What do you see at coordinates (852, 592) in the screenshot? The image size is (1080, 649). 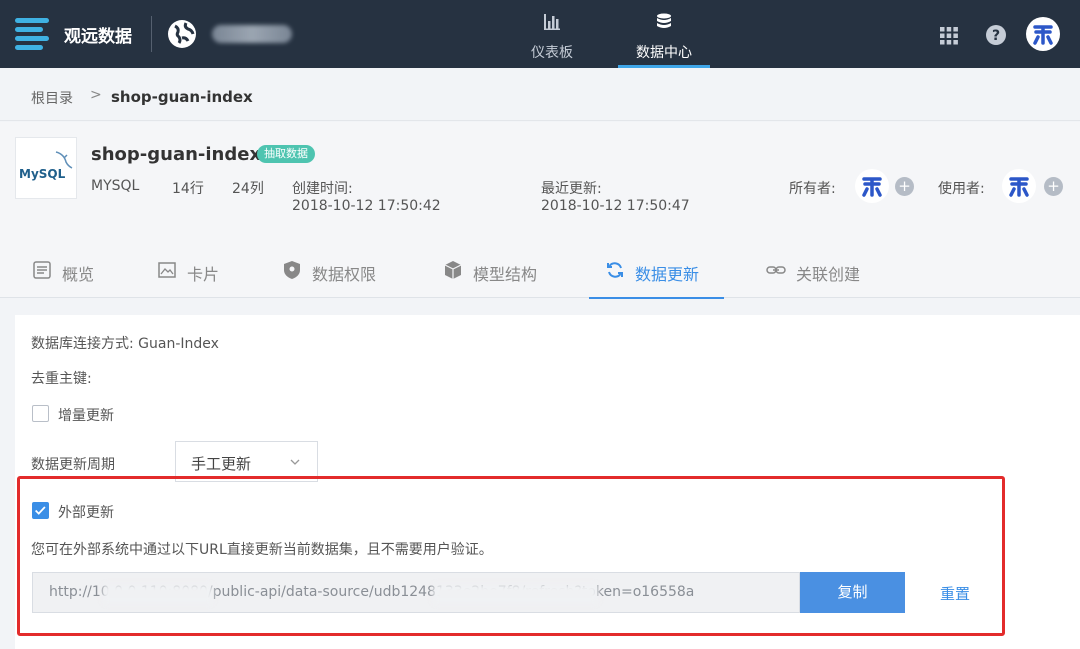 I see `copy-url-button: 复制` at bounding box center [852, 592].